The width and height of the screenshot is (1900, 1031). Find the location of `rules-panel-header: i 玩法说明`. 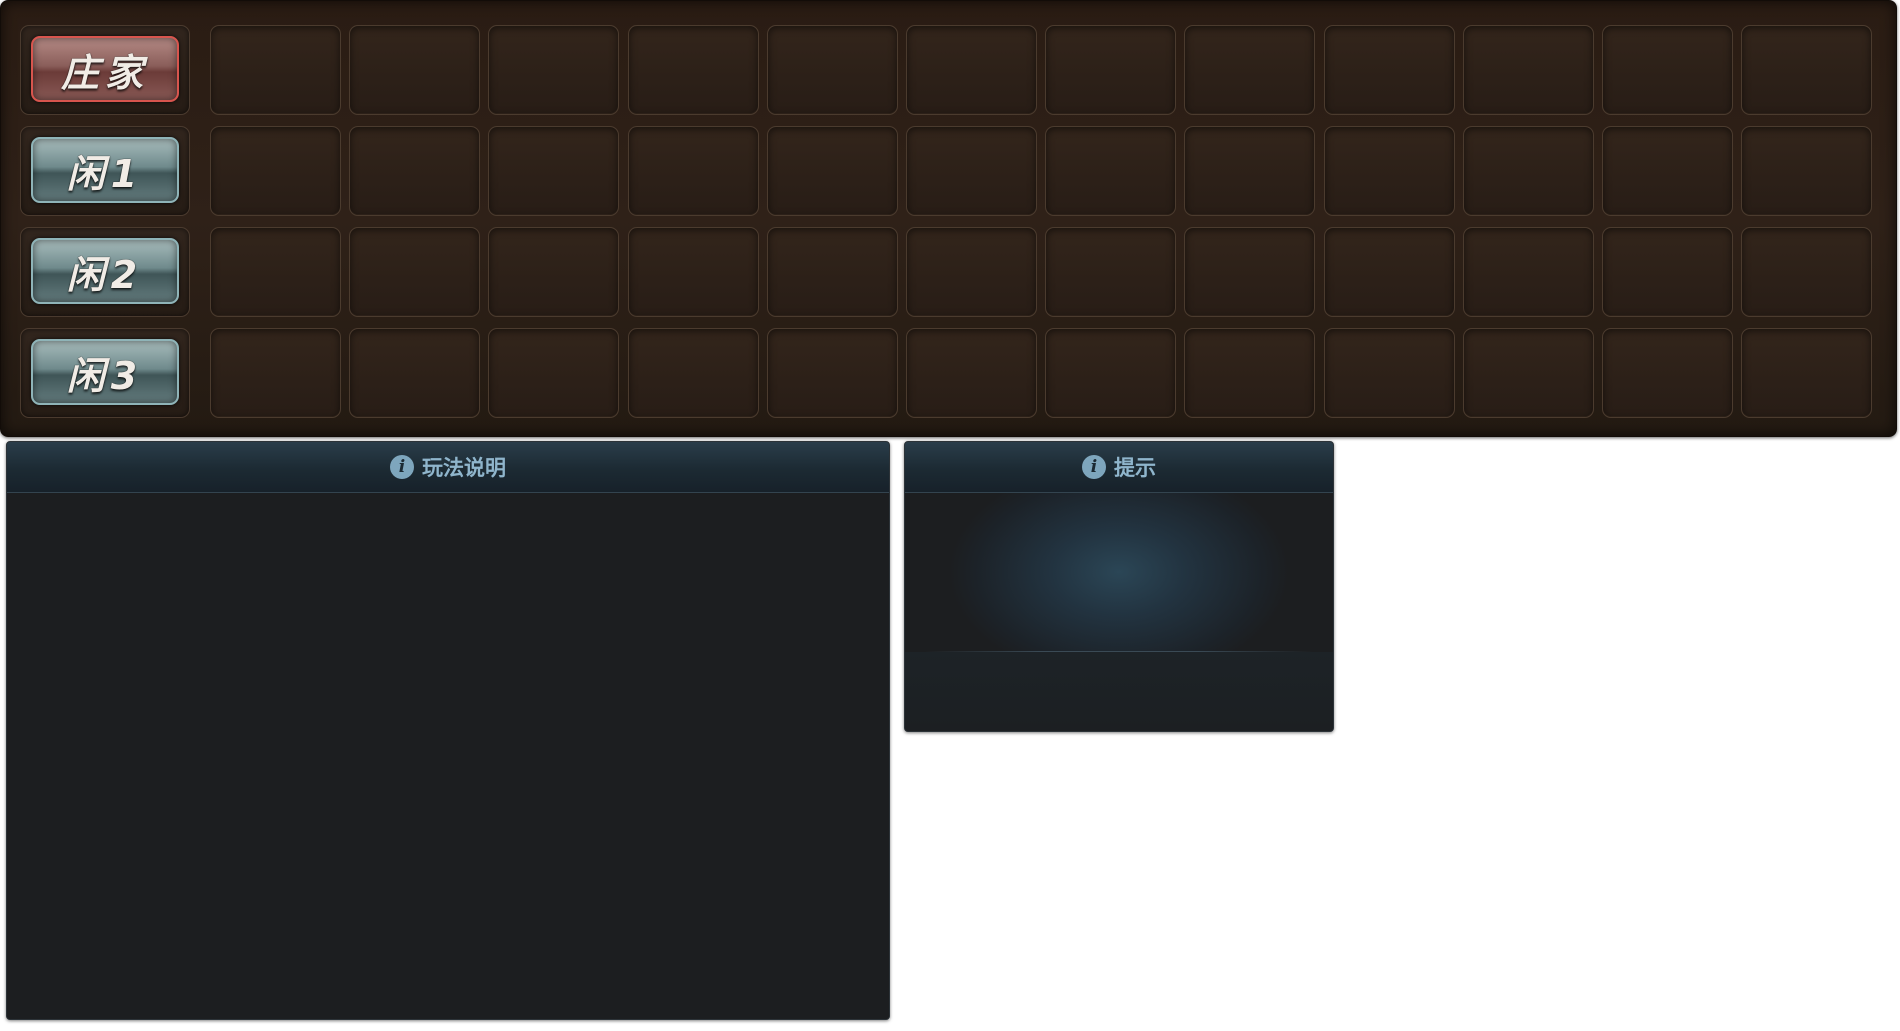

rules-panel-header: i 玩法说明 is located at coordinates (448, 467).